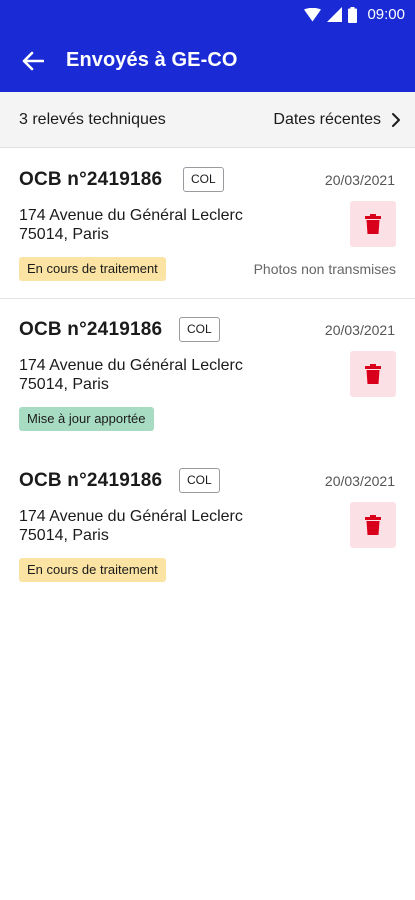 This screenshot has height=900, width=415. I want to click on sort-label: Dates récentes, so click(327, 119).